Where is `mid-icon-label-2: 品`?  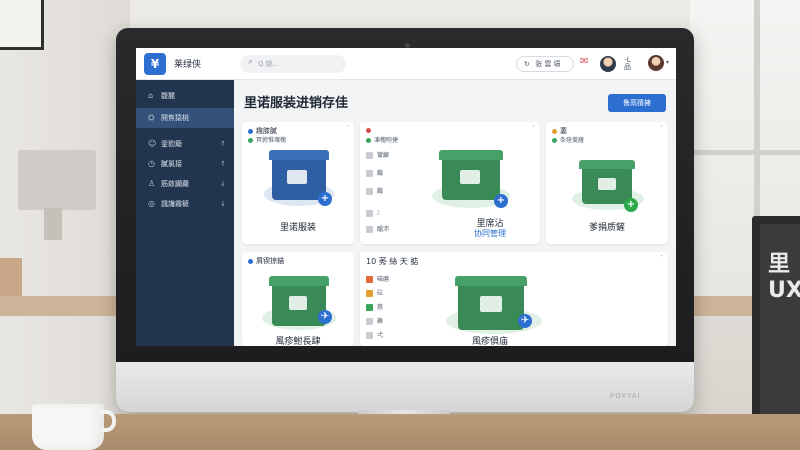
mid-icon-label-2: 品 is located at coordinates (627, 67).